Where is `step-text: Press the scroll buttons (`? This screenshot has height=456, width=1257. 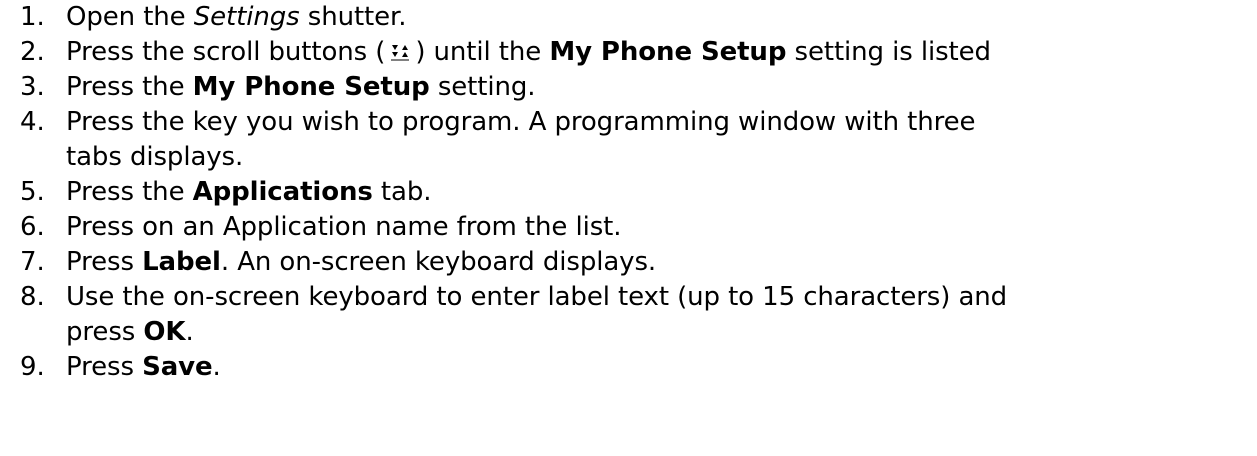 step-text: Press the scroll buttons ( is located at coordinates (226, 52).